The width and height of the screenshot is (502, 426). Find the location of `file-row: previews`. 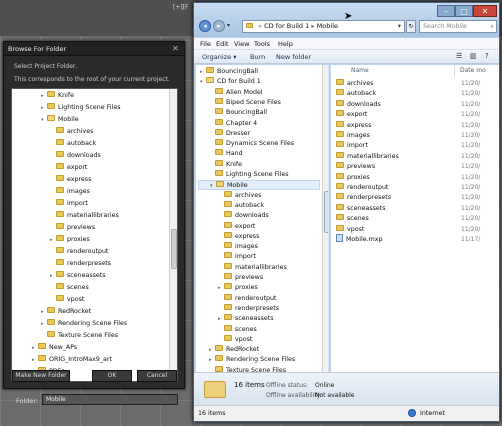

file-row: previews is located at coordinates (355, 167).